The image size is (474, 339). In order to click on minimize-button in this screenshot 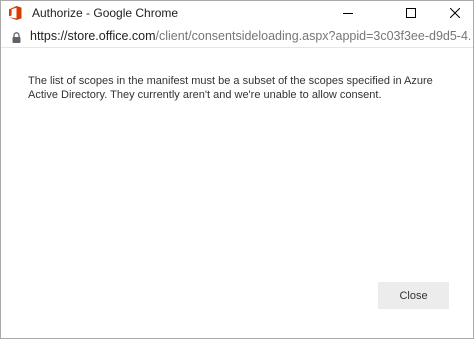, I will do `click(348, 13)`.